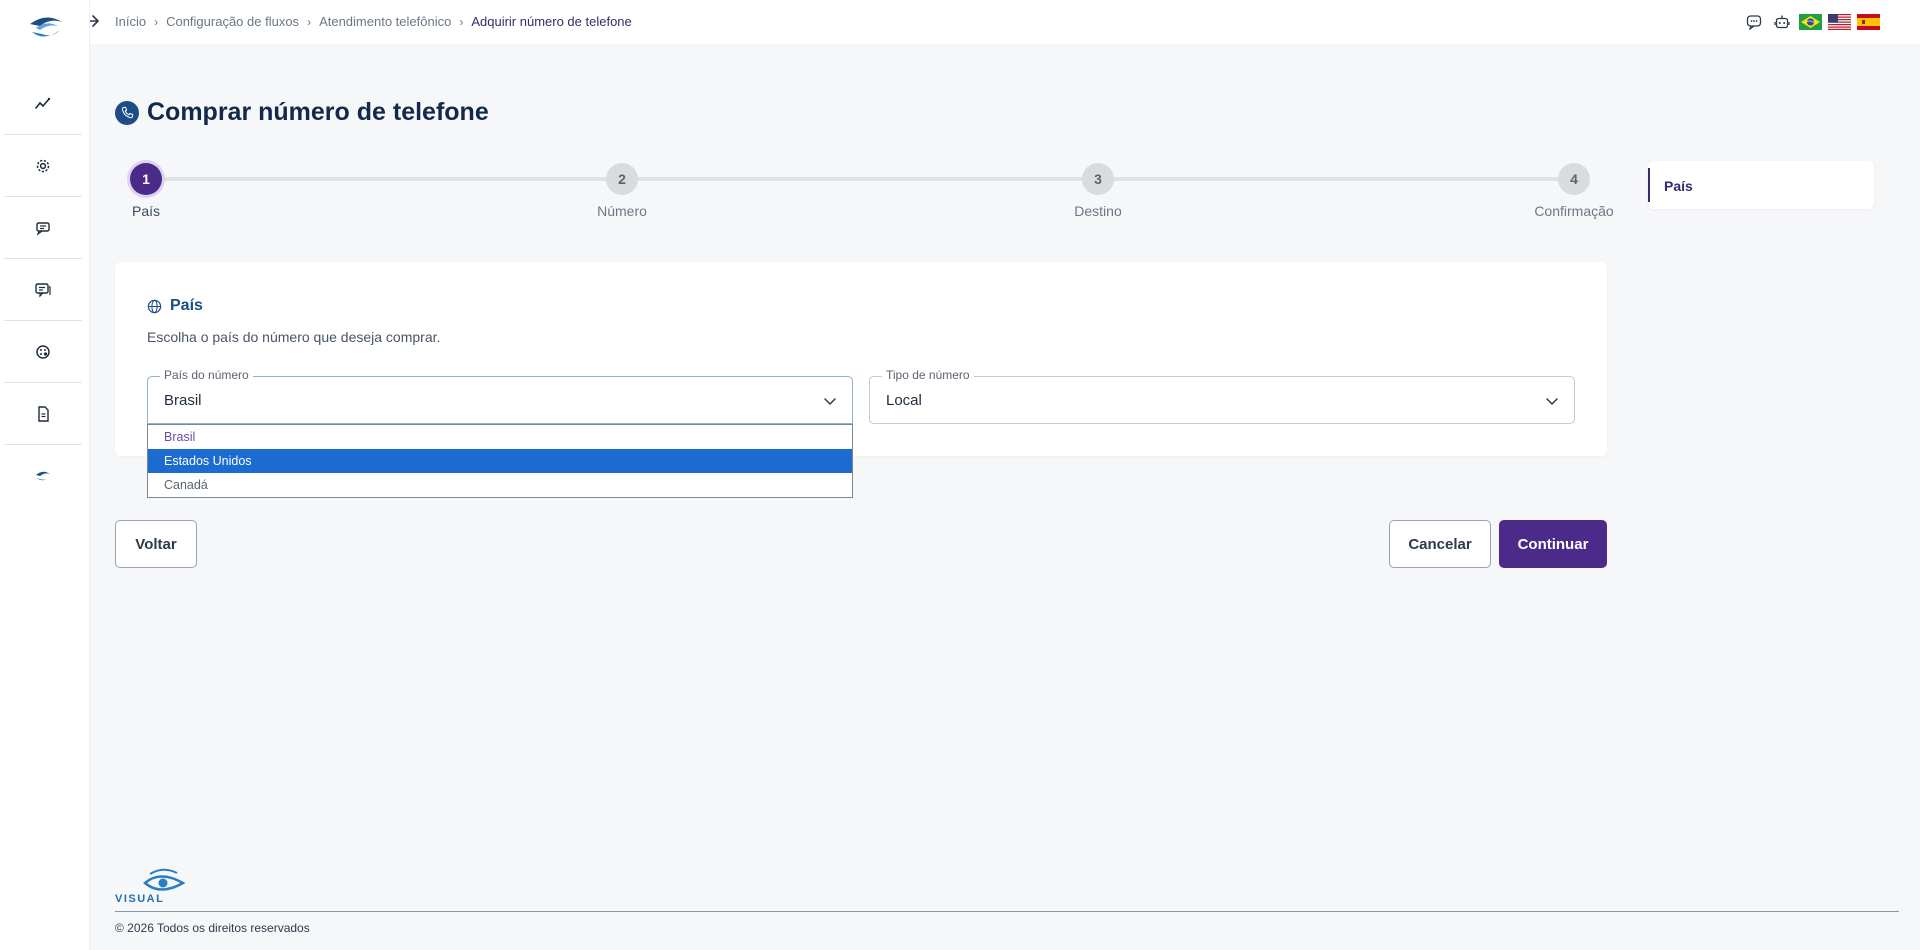 The image size is (1920, 950). I want to click on section-nav-indicator, so click(1649, 185).